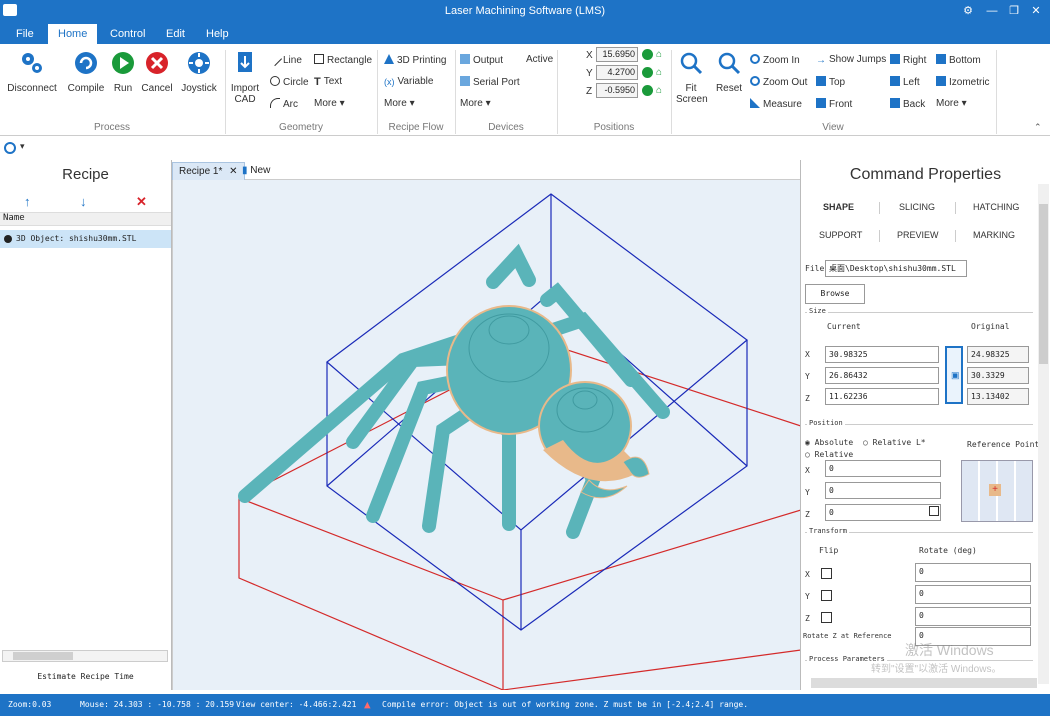 Image resolution: width=1050 pixels, height=716 pixels. What do you see at coordinates (826, 595) in the screenshot?
I see `flip-y-checkbox` at bounding box center [826, 595].